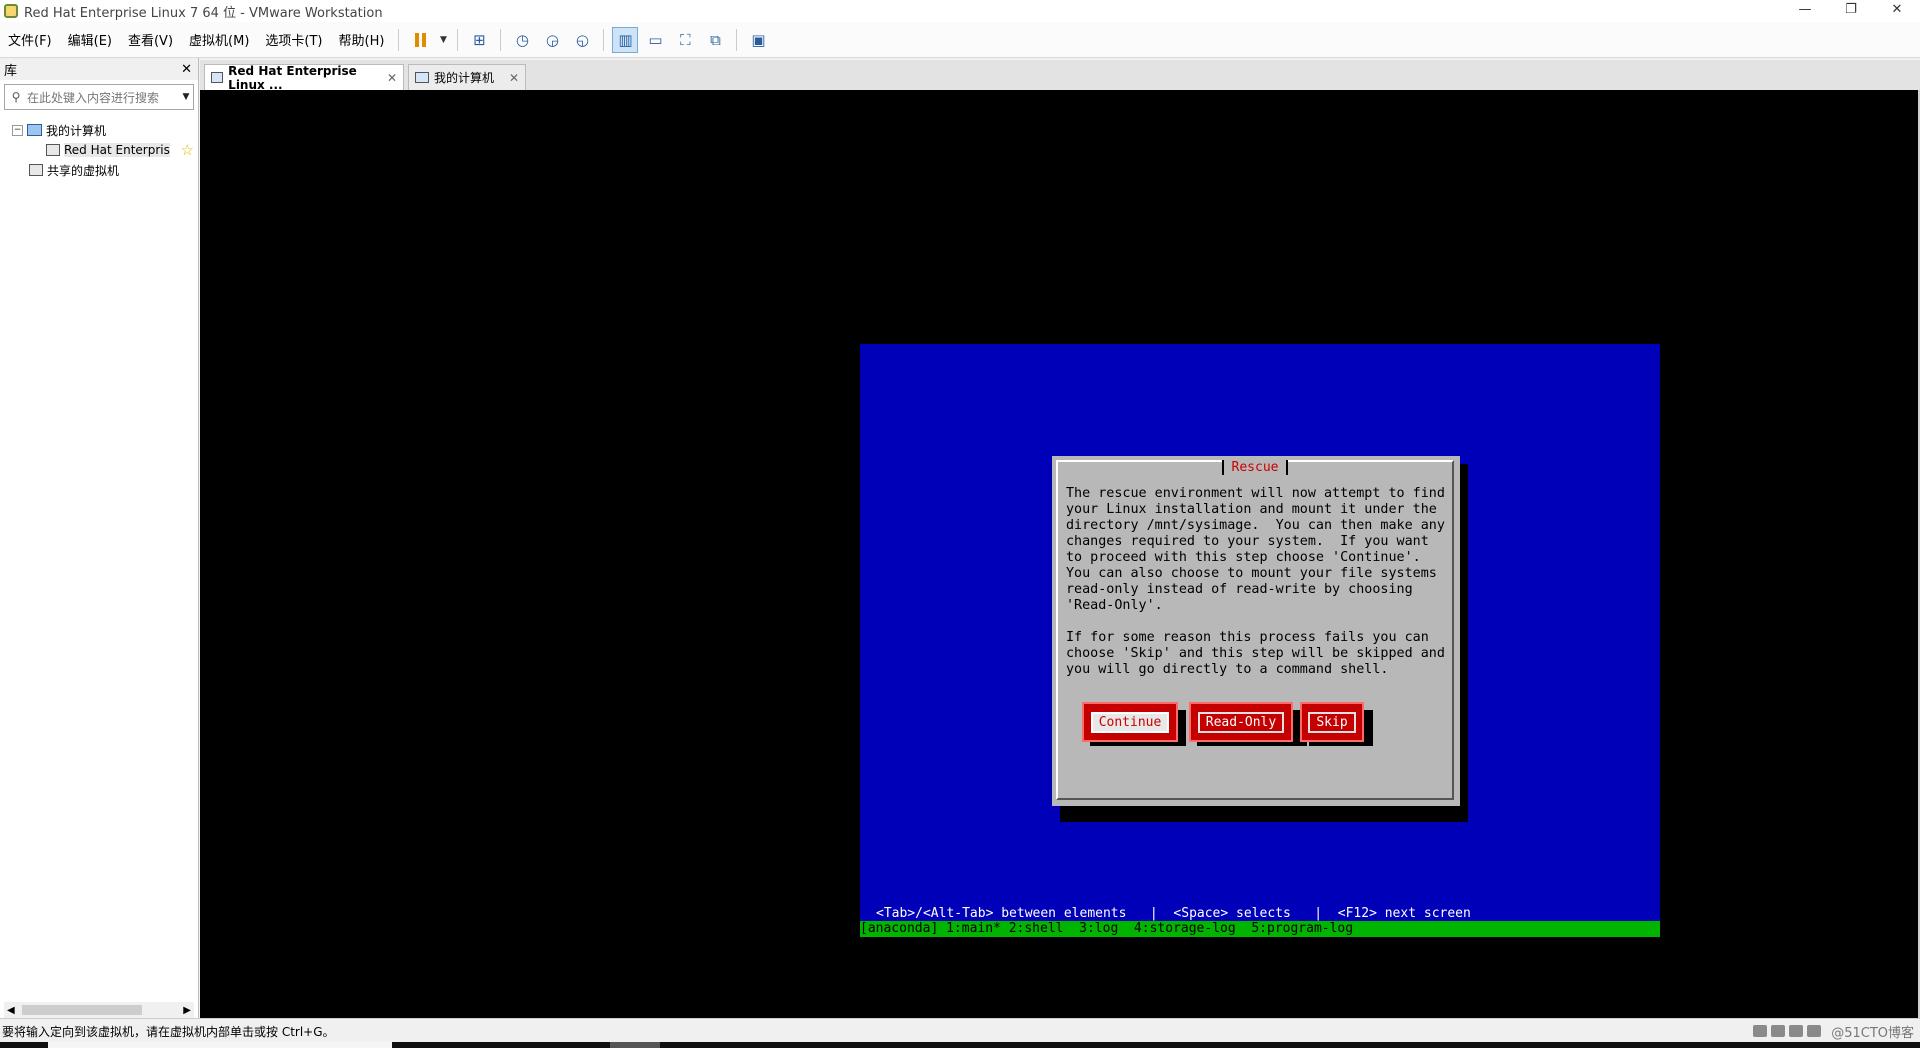  What do you see at coordinates (1814, 1031) in the screenshot?
I see `usb-icon` at bounding box center [1814, 1031].